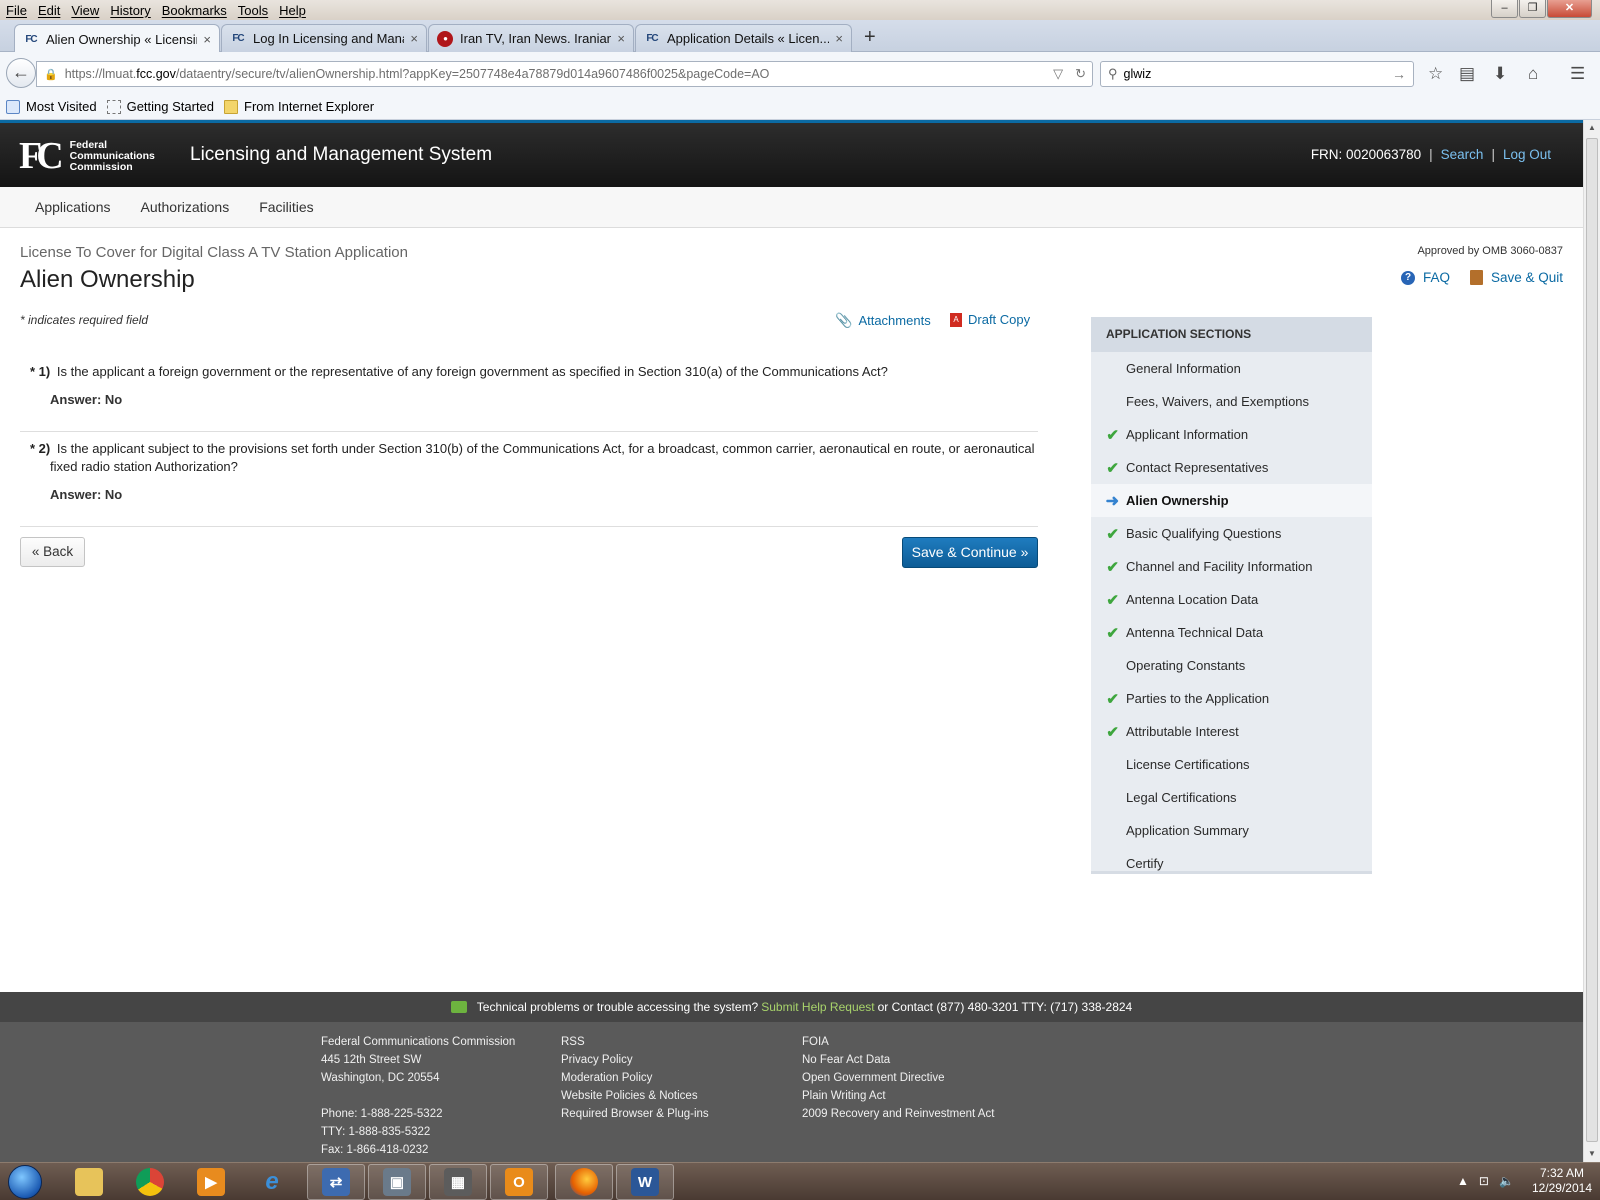 The height and width of the screenshot is (1200, 1600). Describe the element at coordinates (458, 1182) in the screenshot. I see `calculator-app-icon: ▦` at that location.